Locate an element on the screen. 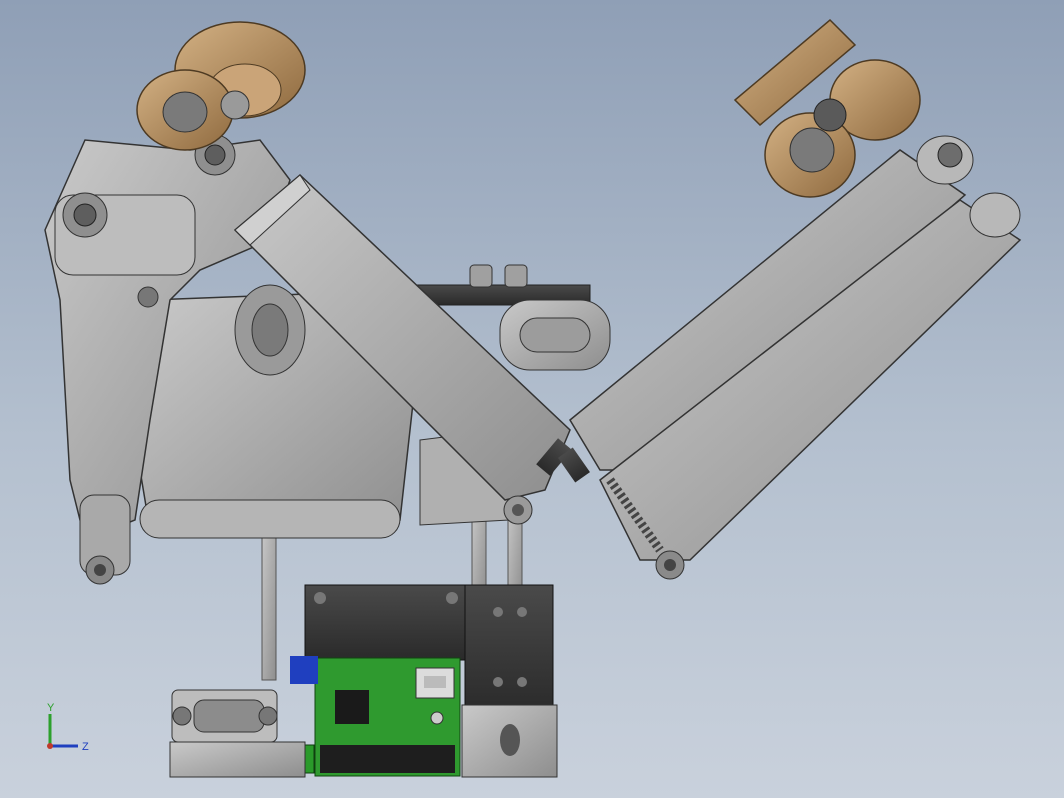  coordinate-triad: Y Z is located at coordinates (68, 727).